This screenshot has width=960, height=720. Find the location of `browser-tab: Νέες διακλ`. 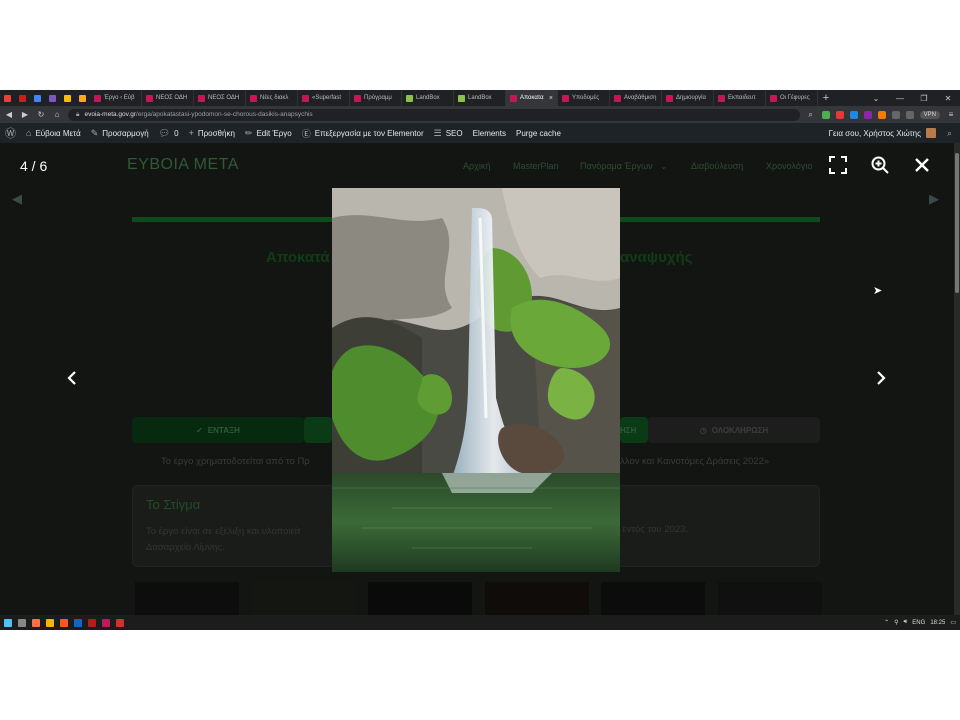

browser-tab: Νέες διακλ is located at coordinates (272, 98).